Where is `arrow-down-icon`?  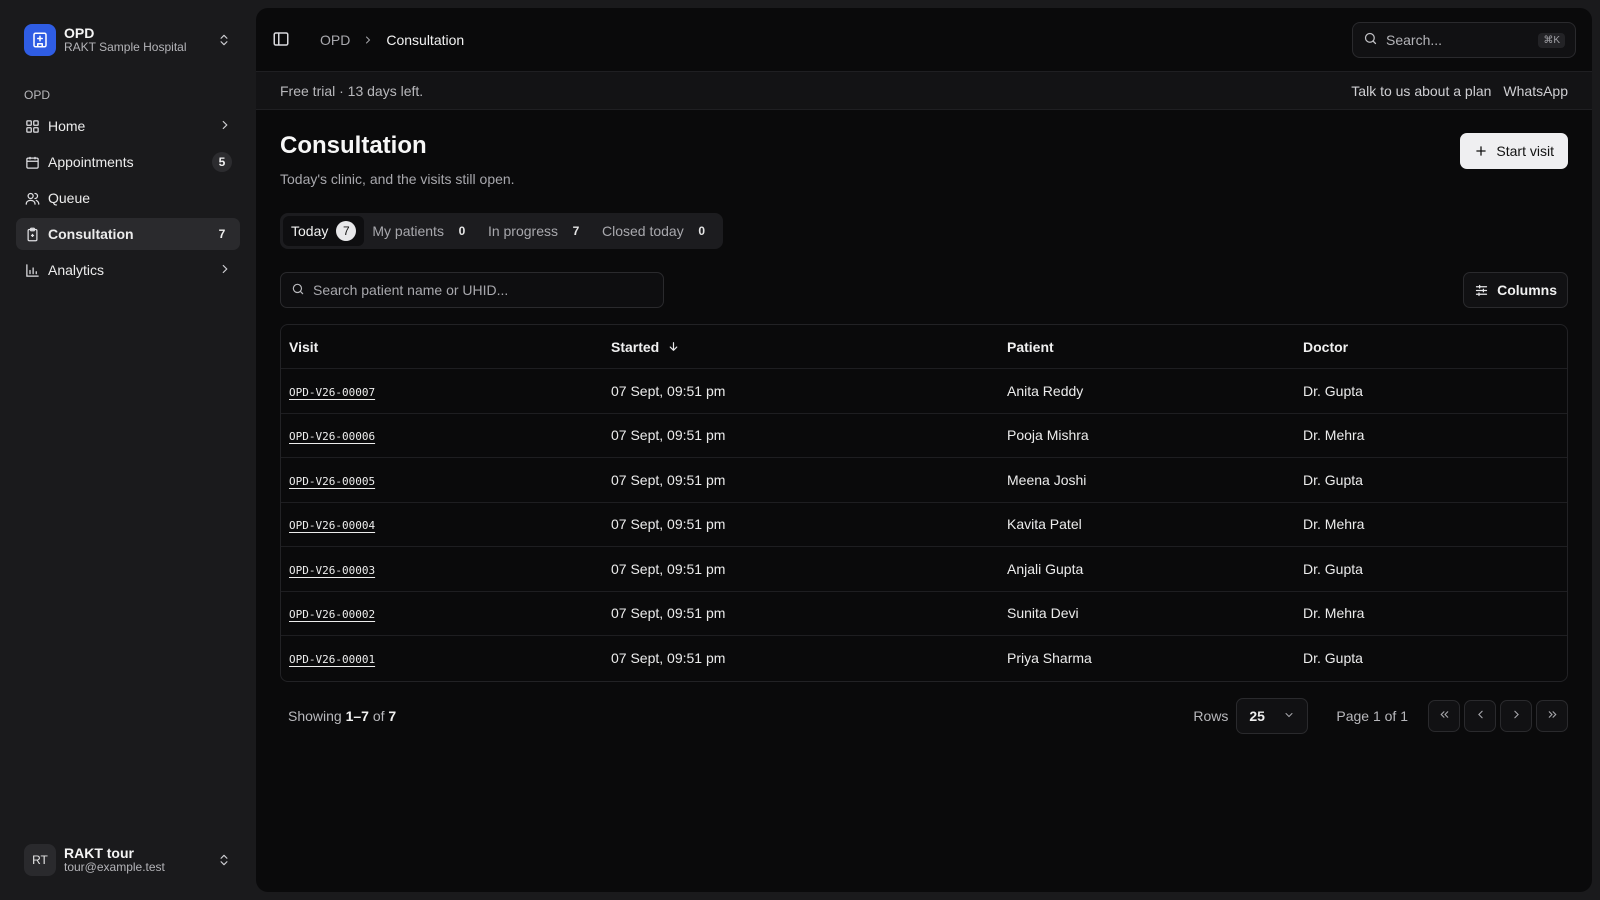 arrow-down-icon is located at coordinates (673, 346).